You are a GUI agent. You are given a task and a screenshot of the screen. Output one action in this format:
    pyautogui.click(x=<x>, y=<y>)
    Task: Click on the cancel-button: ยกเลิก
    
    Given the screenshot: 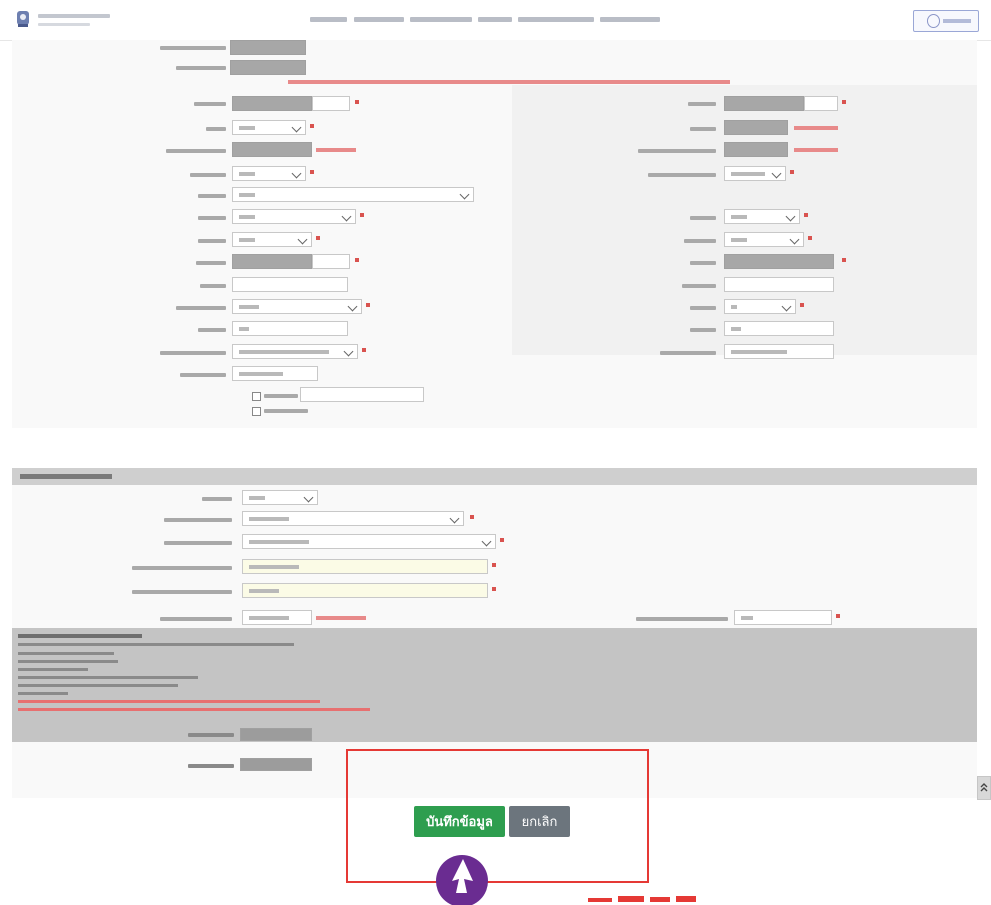 What is the action you would take?
    pyautogui.click(x=539, y=821)
    